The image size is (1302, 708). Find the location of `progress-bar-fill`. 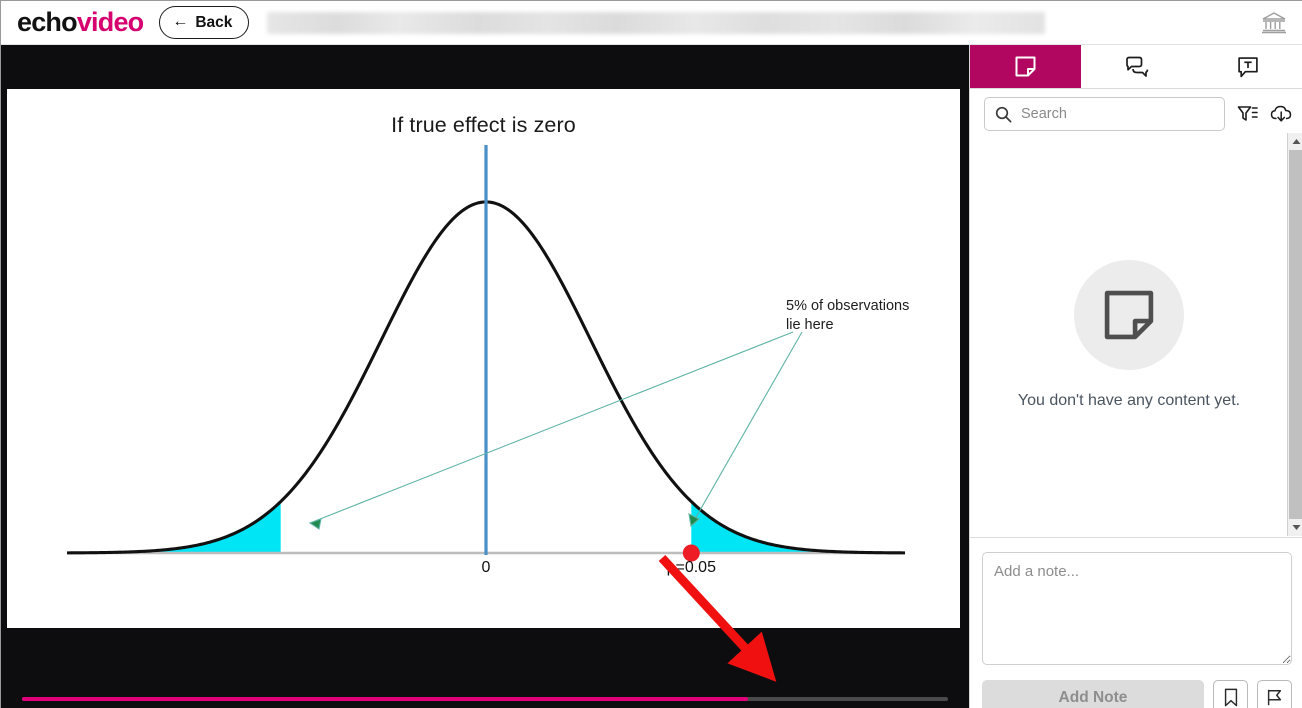

progress-bar-fill is located at coordinates (385, 699).